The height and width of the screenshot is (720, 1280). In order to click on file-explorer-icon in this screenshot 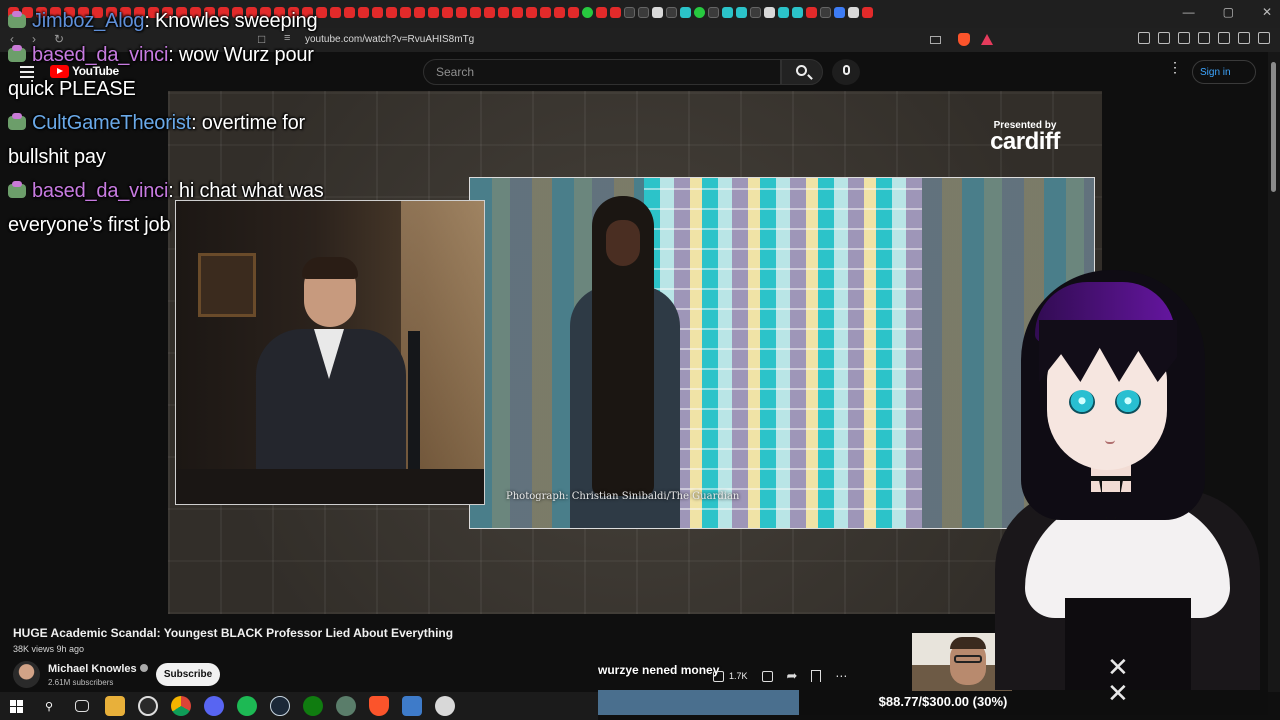, I will do `click(115, 706)`.